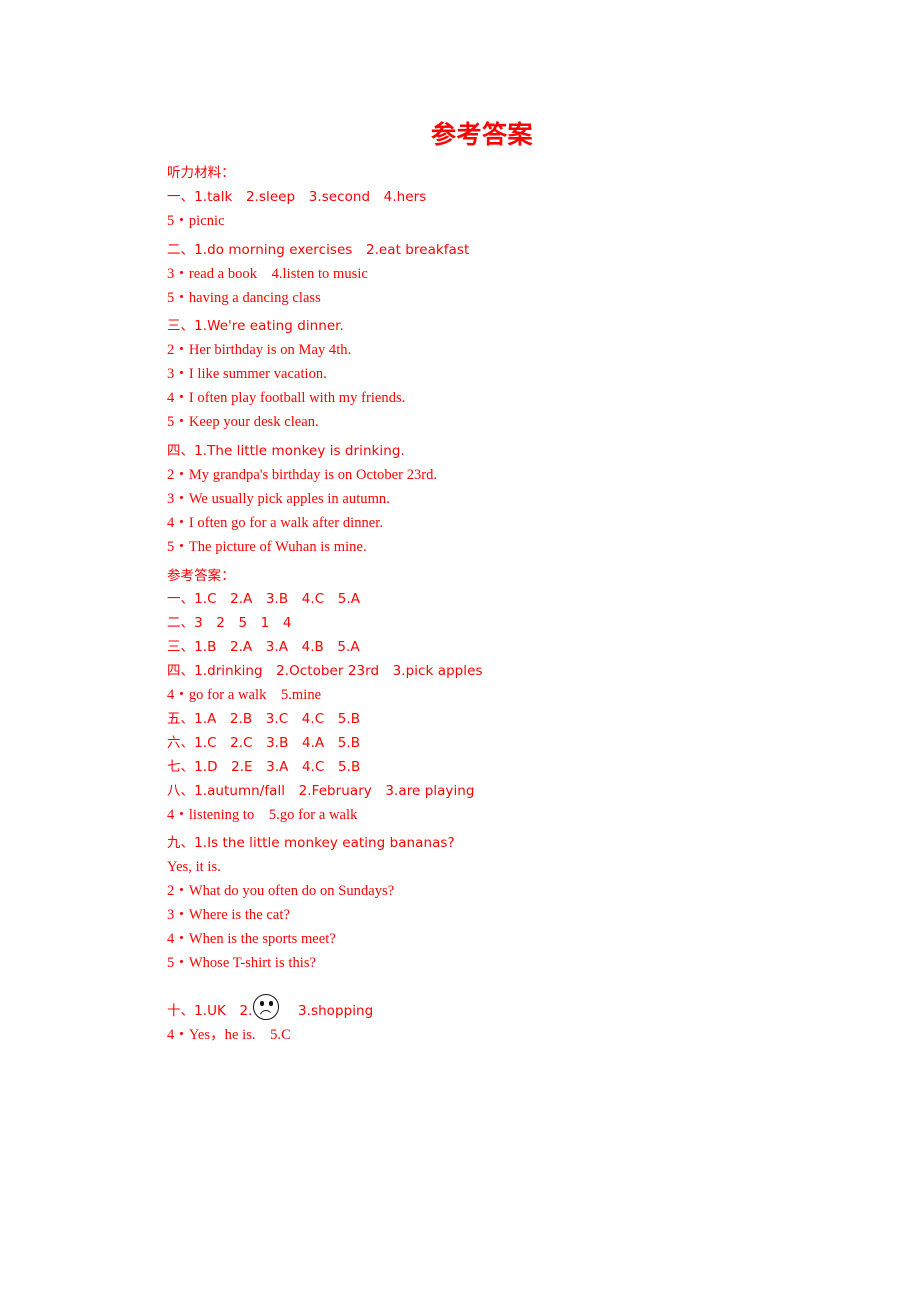 This screenshot has height=1302, width=920. What do you see at coordinates (481, 134) in the screenshot?
I see `page-title-text: 参考答案` at bounding box center [481, 134].